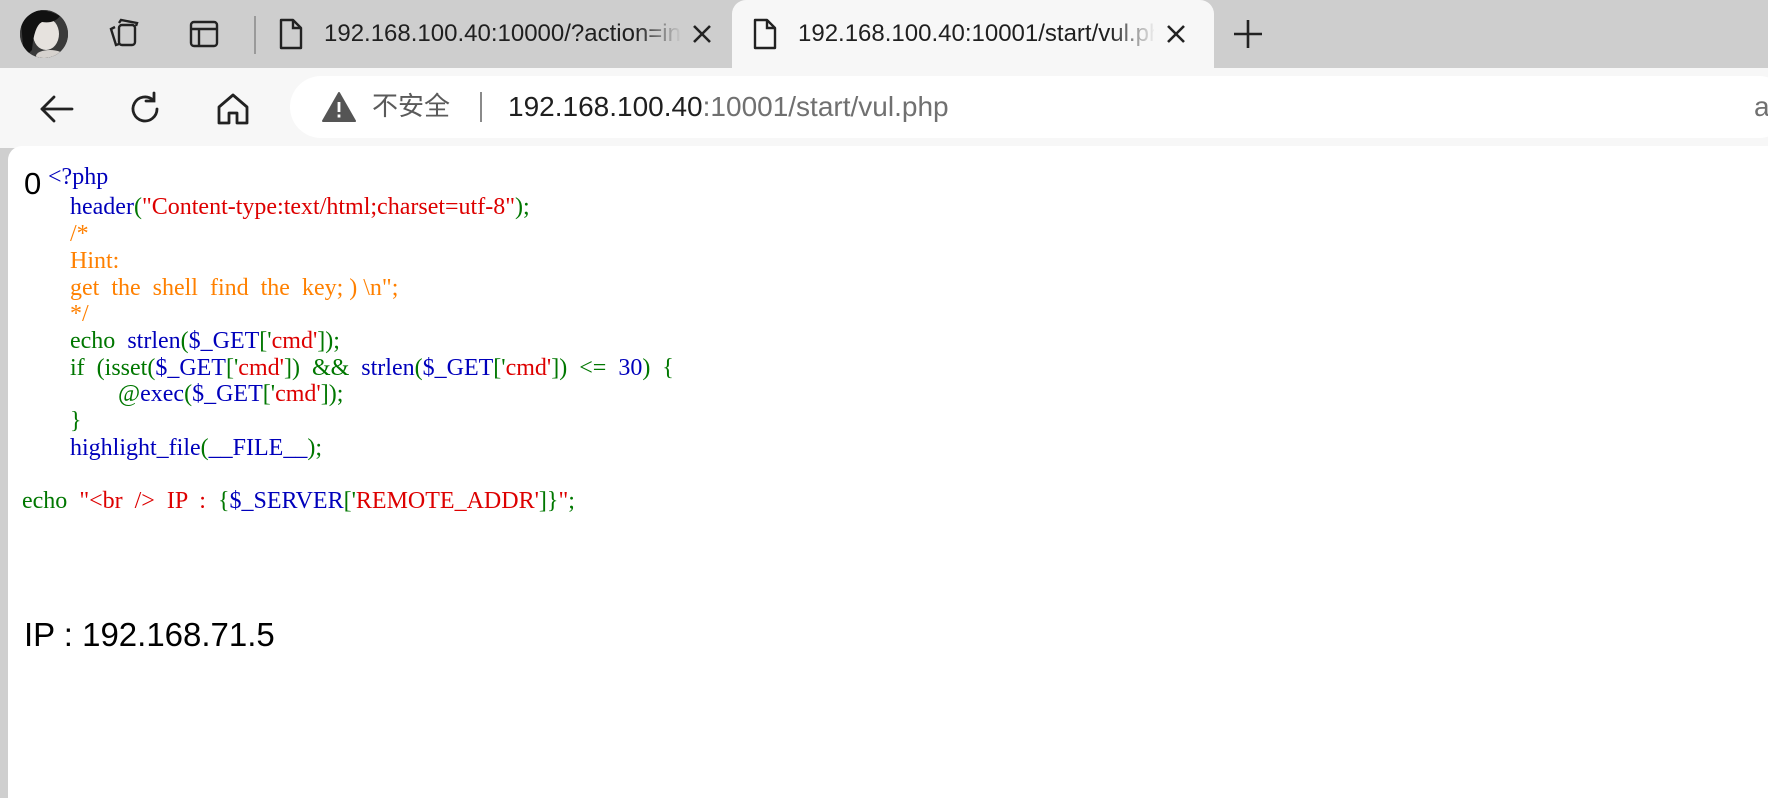  Describe the element at coordinates (322, 368) in the screenshot. I see `code-token: ]) &&` at that location.